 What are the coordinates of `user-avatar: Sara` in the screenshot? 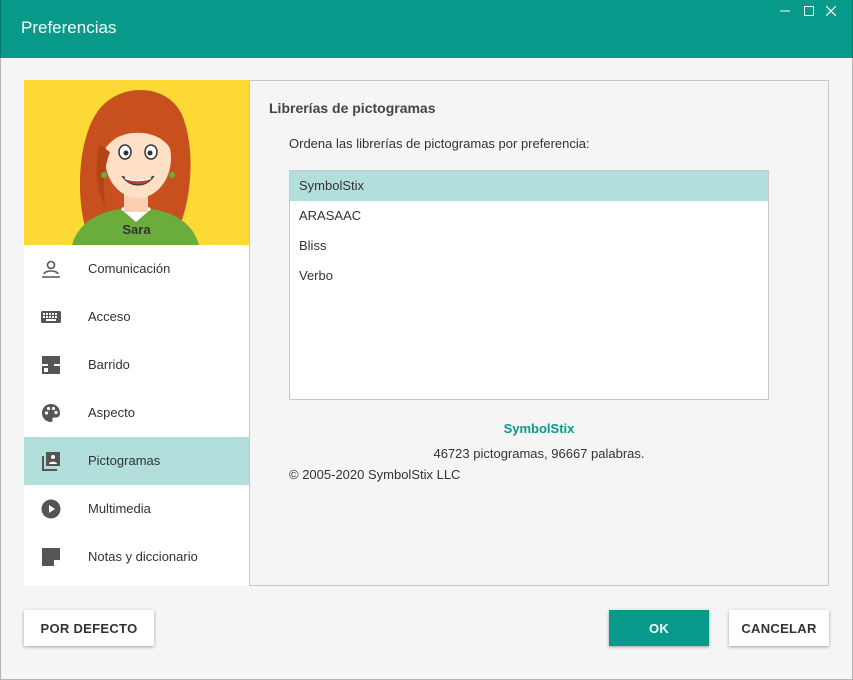 It's located at (136, 162).